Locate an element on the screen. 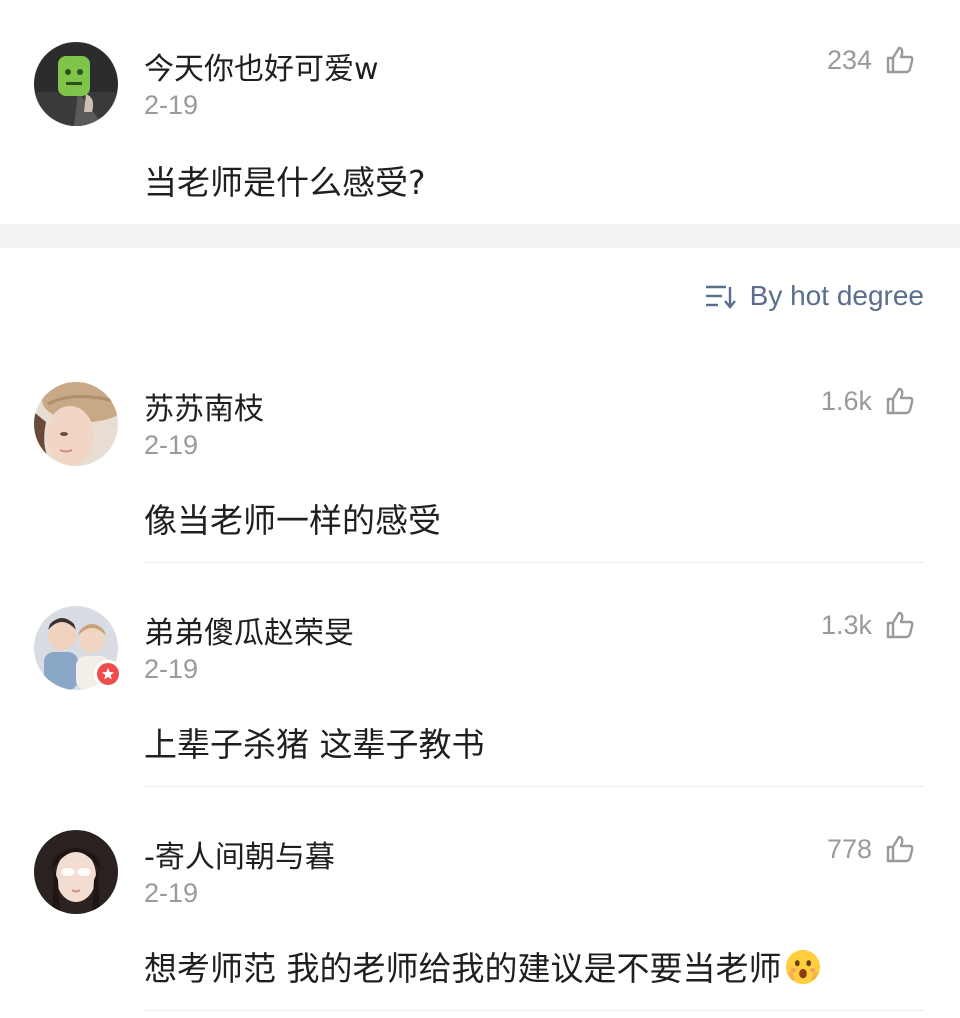 Image resolution: width=960 pixels, height=1018 pixels. comment-username: 弟弟傻瓜赵荣旻 is located at coordinates (249, 630).